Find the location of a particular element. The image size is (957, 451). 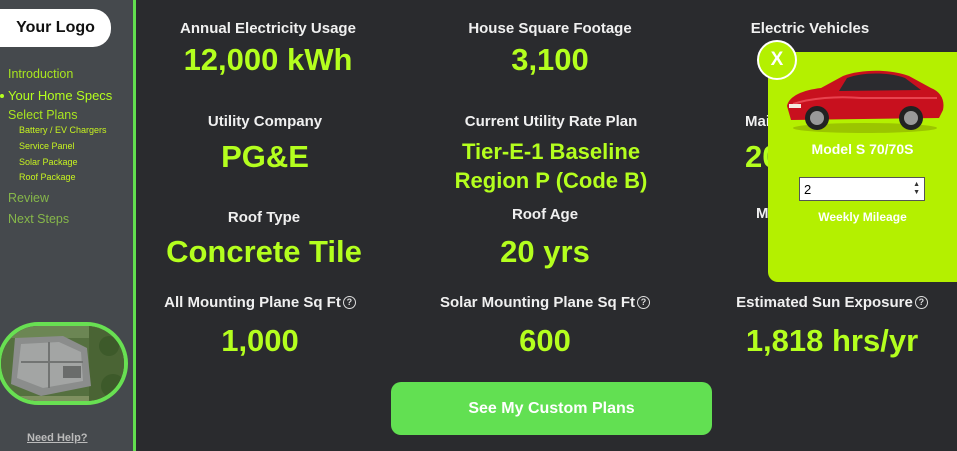

stat-value: PG&E is located at coordinates (265, 156).